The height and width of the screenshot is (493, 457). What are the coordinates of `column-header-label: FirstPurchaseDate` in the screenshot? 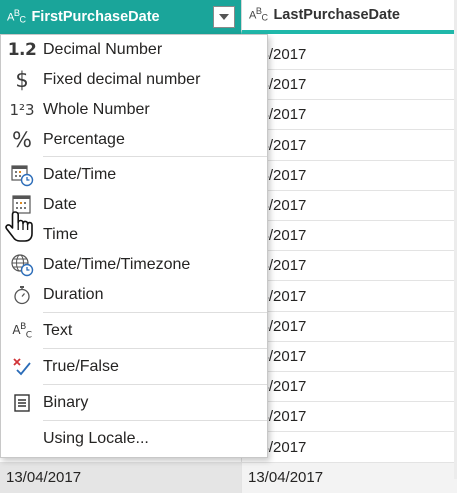 It's located at (95, 17).